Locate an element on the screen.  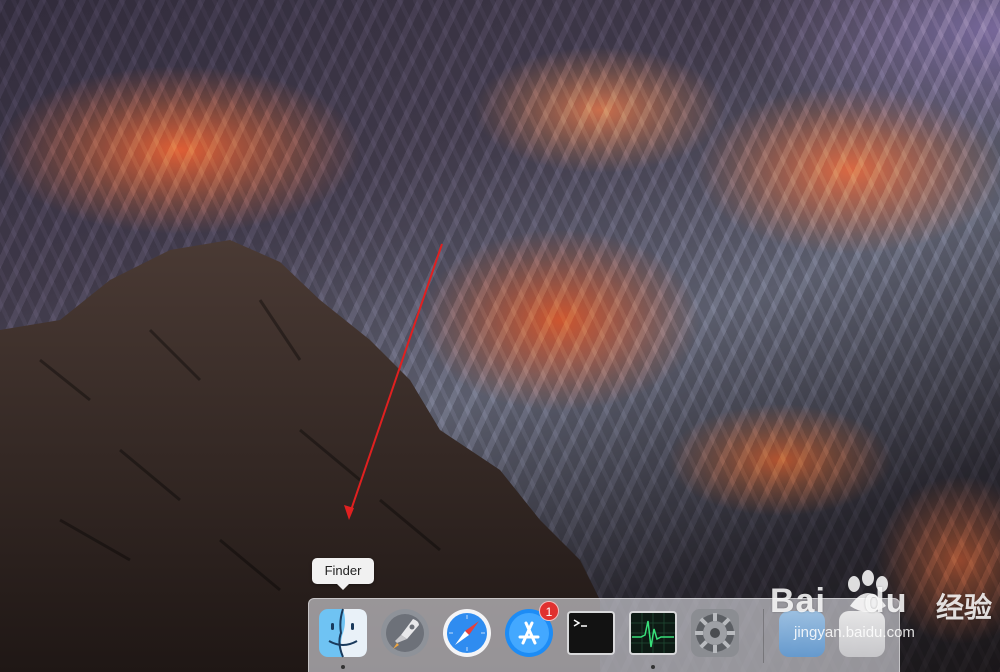
terminal-icon is located at coordinates (591, 633).